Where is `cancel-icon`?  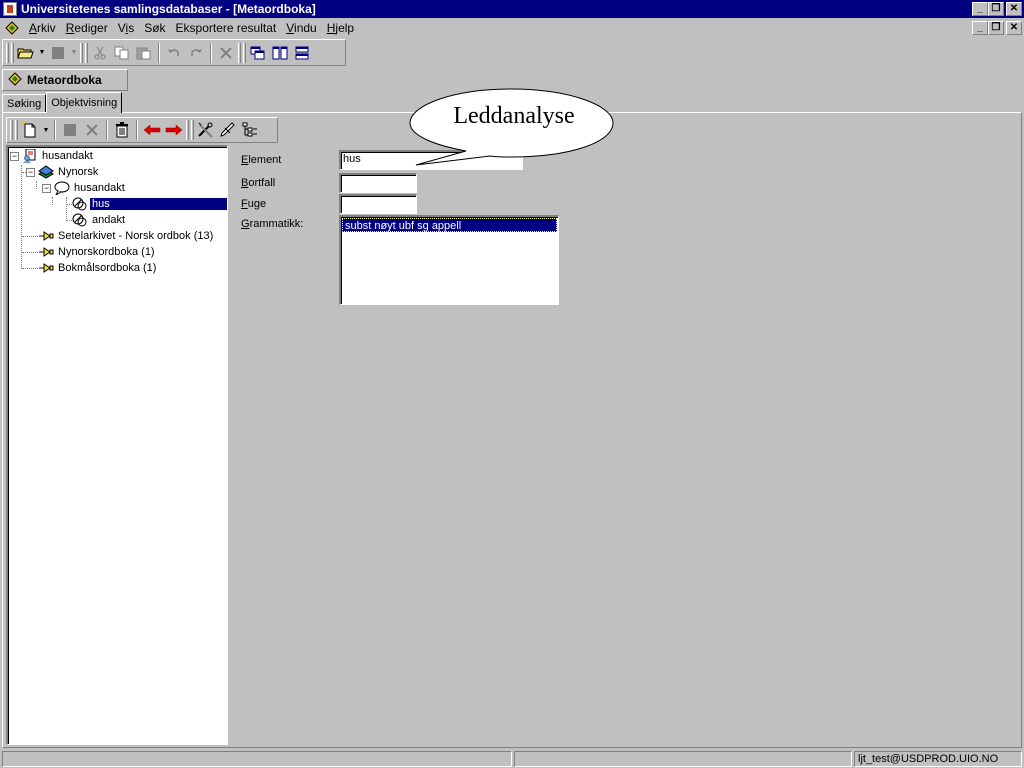
cancel-icon is located at coordinates (92, 130).